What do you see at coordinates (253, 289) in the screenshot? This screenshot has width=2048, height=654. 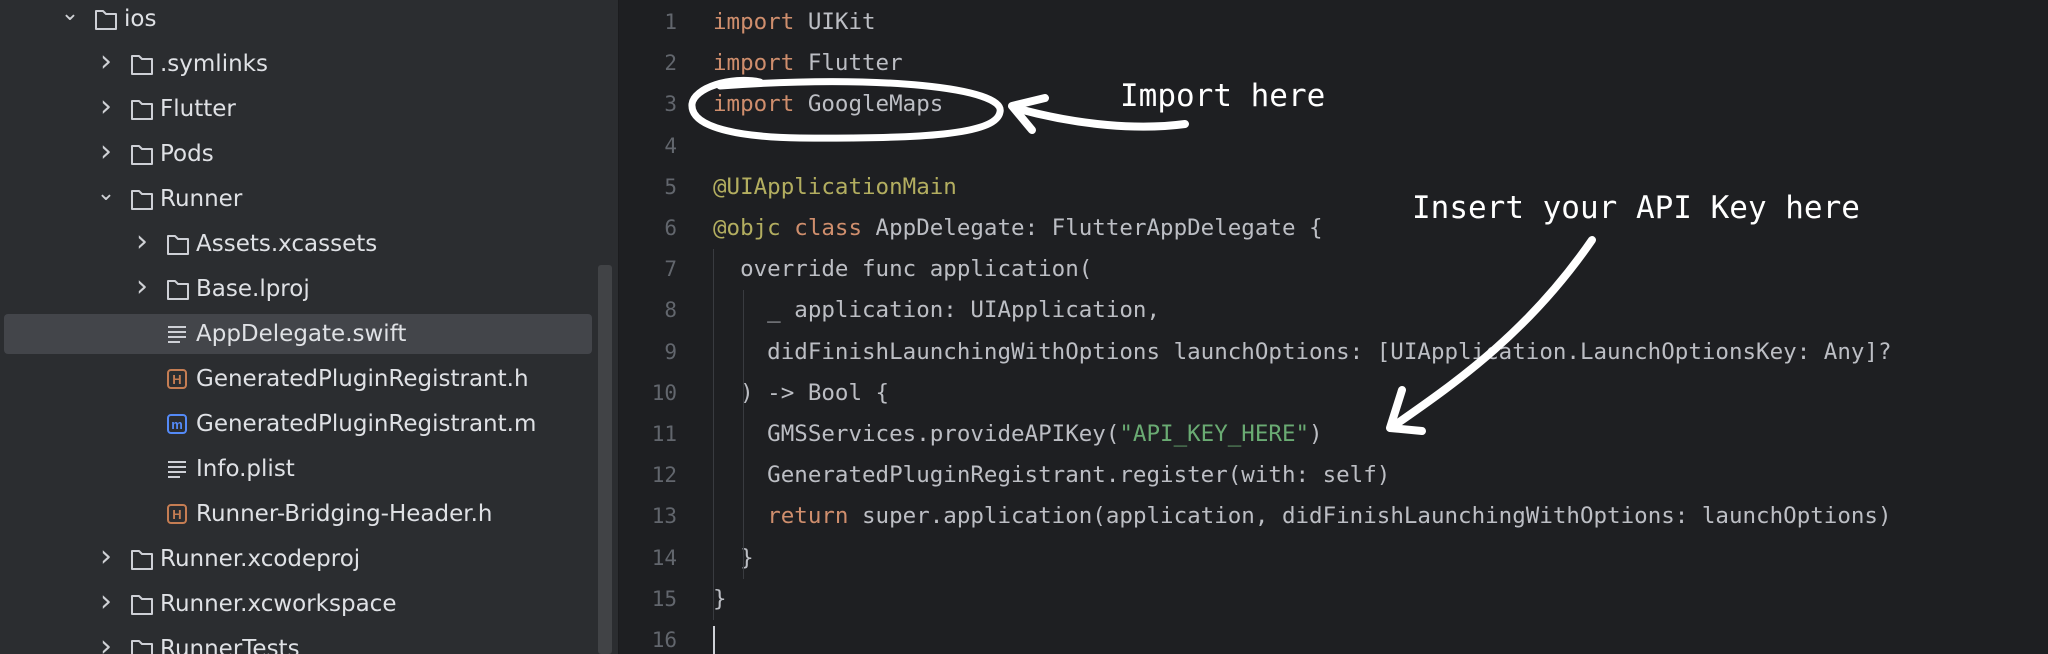 I see `tree-item-label: Base.lproj` at bounding box center [253, 289].